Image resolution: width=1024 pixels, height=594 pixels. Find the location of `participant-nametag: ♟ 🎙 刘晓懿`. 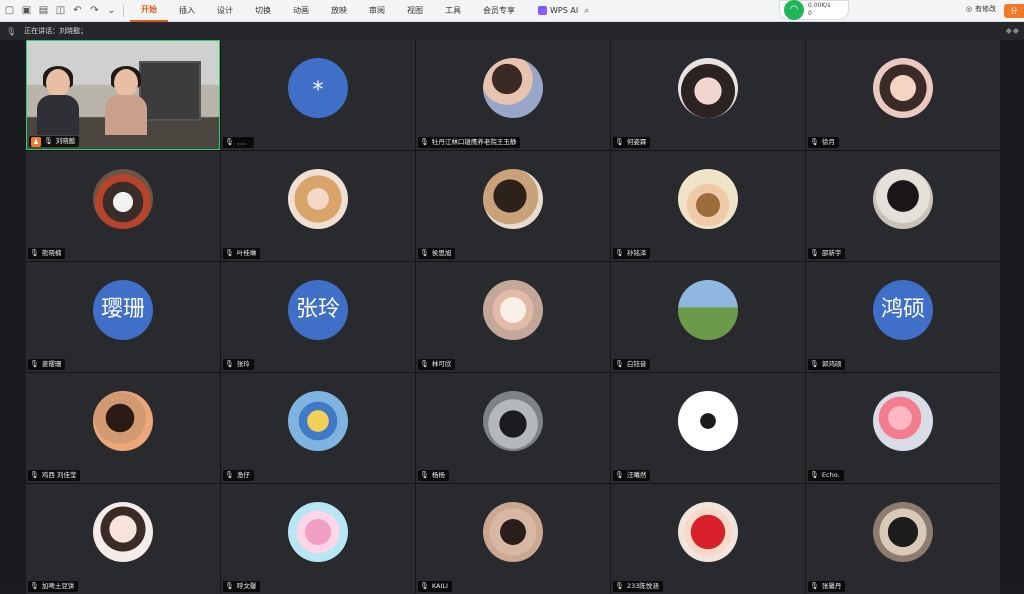

participant-nametag: ♟ 🎙 刘晓懿 is located at coordinates (54, 141).